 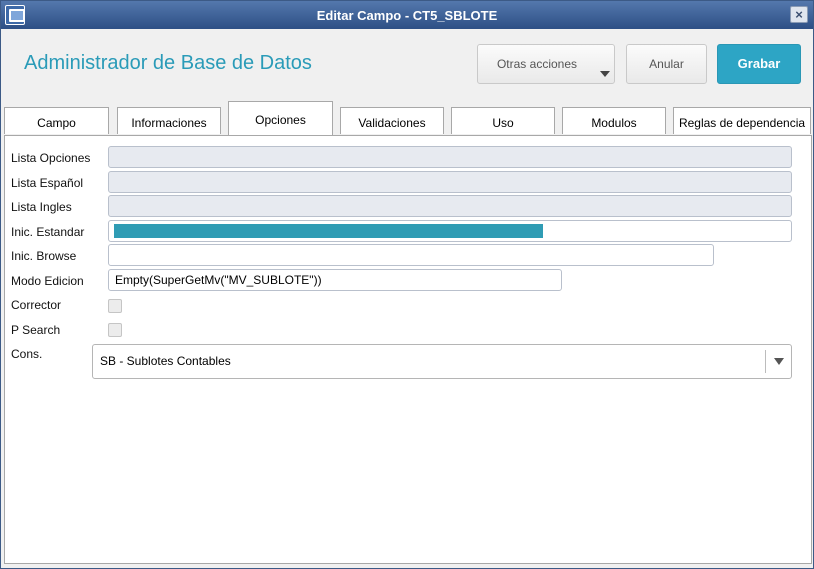 What do you see at coordinates (47, 281) in the screenshot?
I see `modo-edicion-label: Modo Edicion` at bounding box center [47, 281].